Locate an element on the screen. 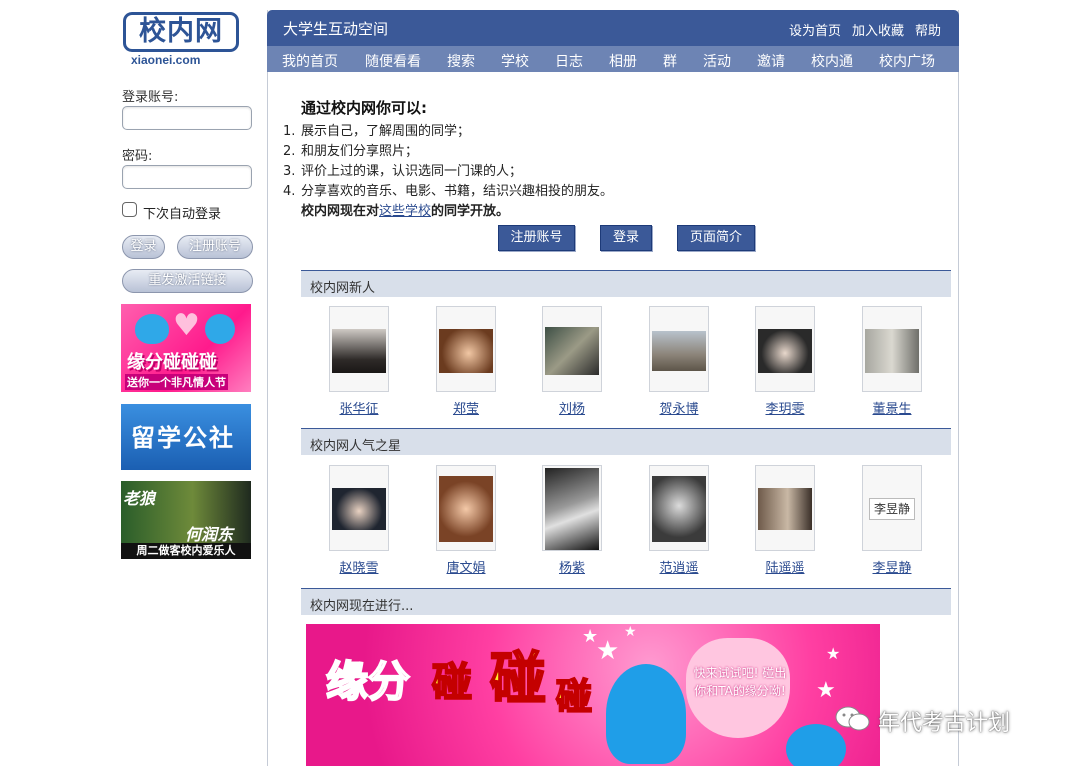  mascot-right is located at coordinates (220, 329).